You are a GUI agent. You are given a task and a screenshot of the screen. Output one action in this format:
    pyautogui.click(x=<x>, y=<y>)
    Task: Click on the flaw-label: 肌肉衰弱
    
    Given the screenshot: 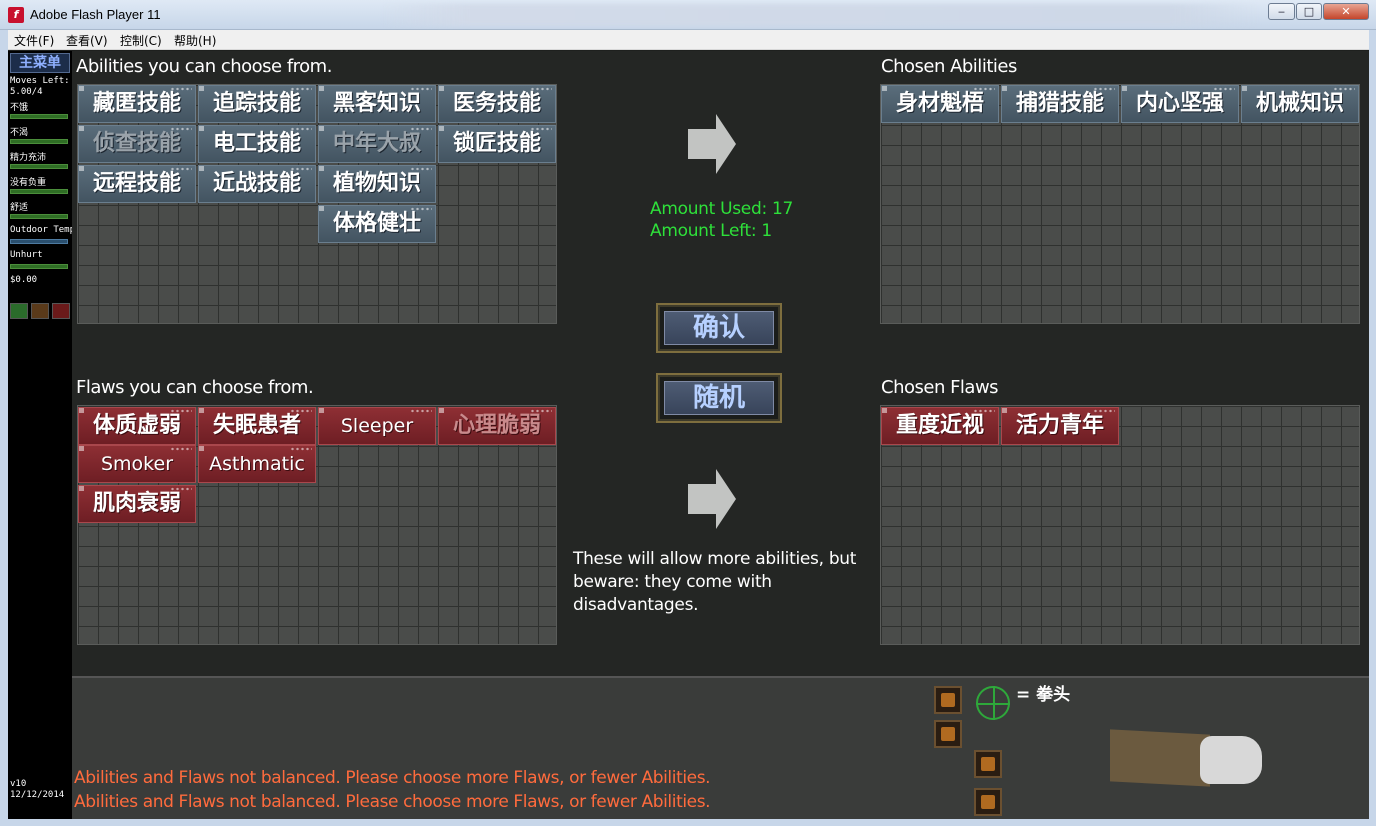 What is the action you would take?
    pyautogui.click(x=136, y=503)
    